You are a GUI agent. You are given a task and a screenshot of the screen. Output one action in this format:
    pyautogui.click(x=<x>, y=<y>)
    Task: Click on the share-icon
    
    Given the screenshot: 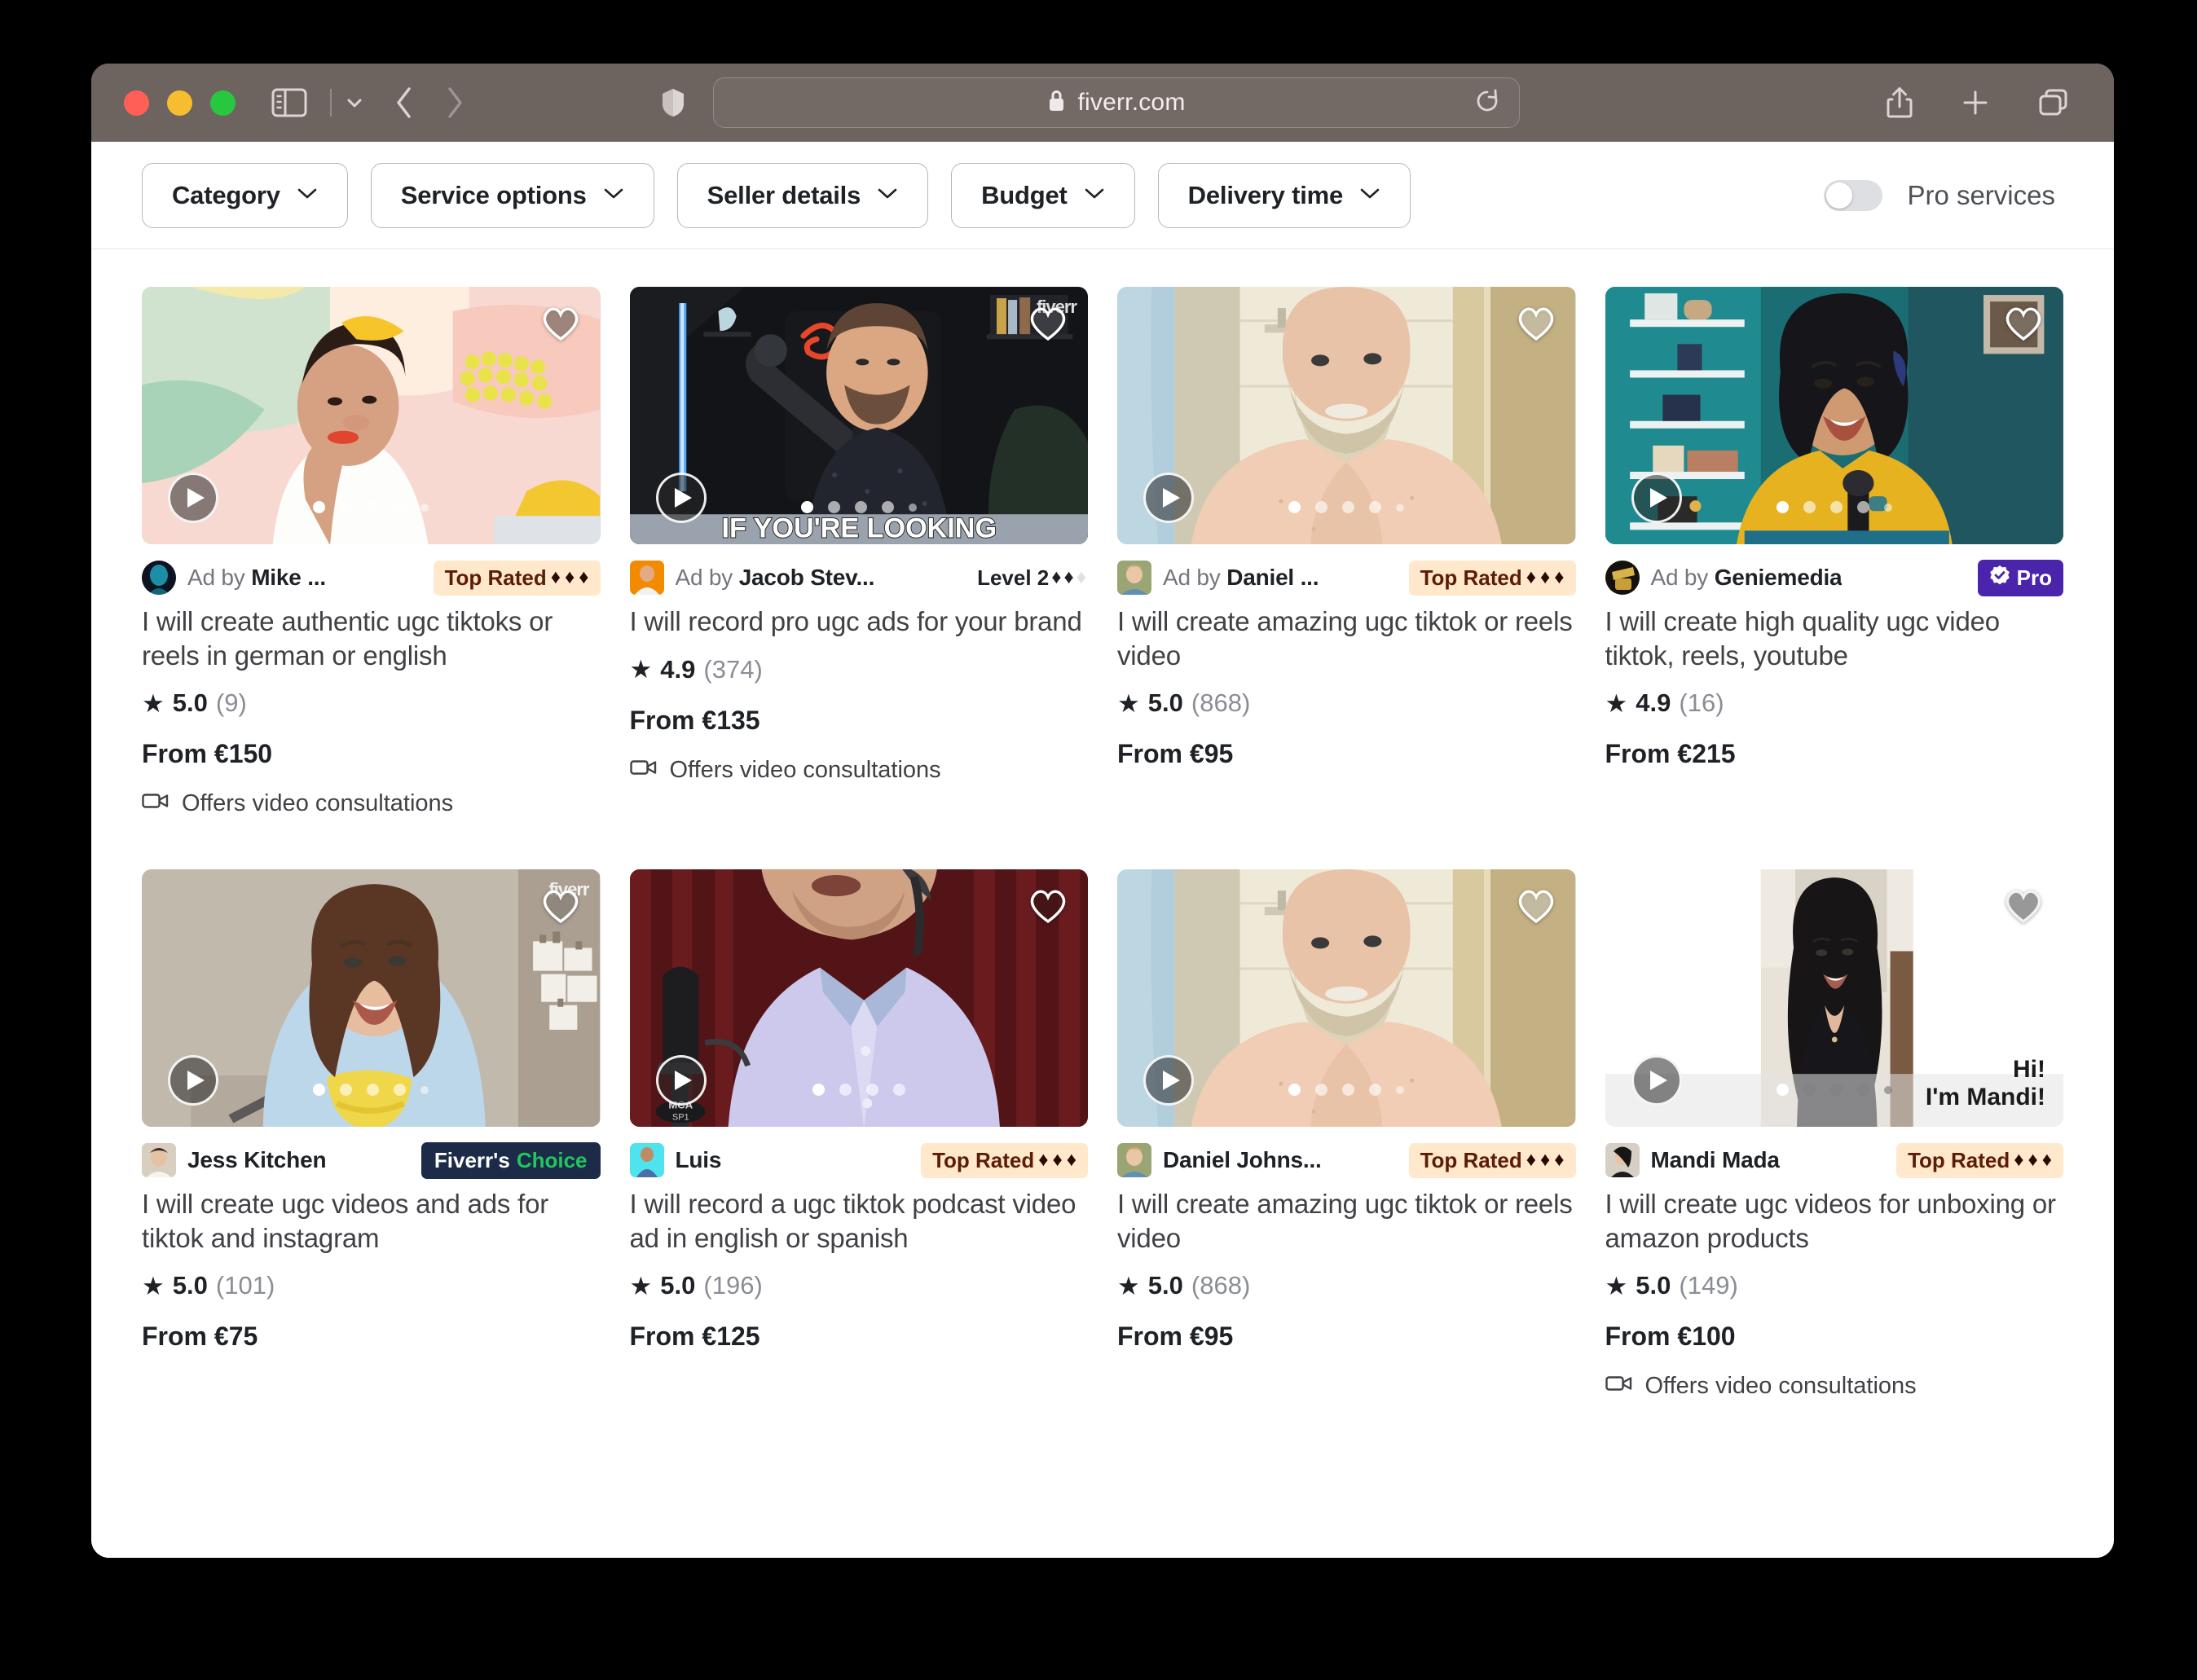 What is the action you would take?
    pyautogui.click(x=1900, y=102)
    